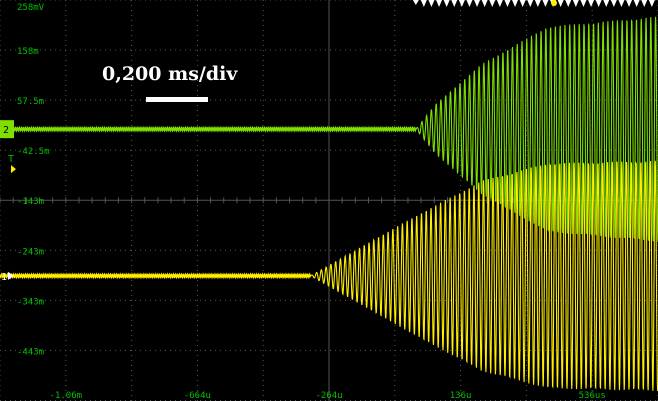 This screenshot has width=658, height=401. I want to click on timebase-scale-bar, so click(177, 99).